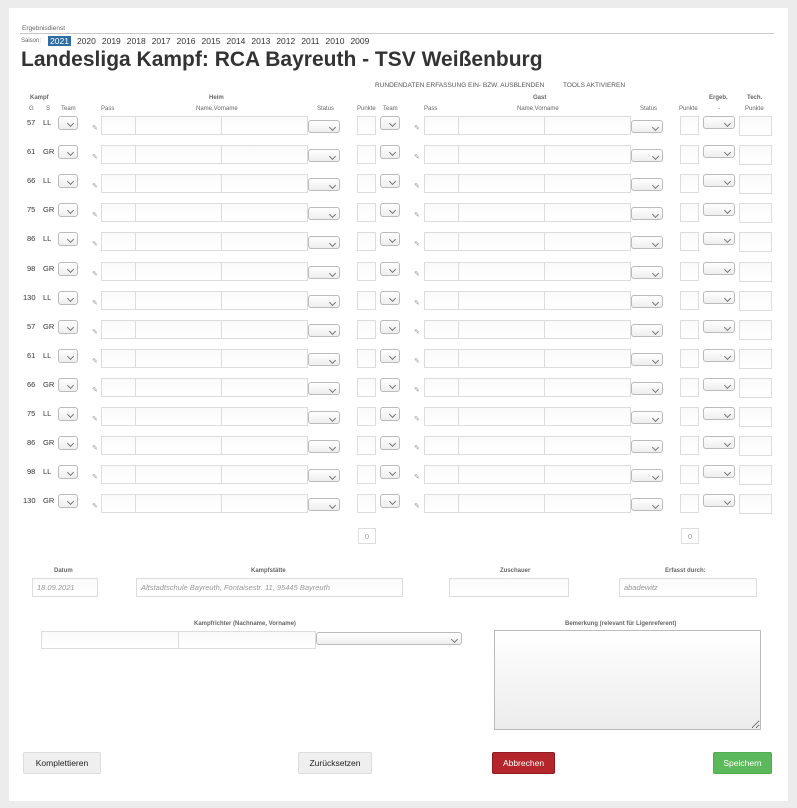  Describe the element at coordinates (335, 41) in the screenshot. I see `season-year-2010: 2010` at that location.